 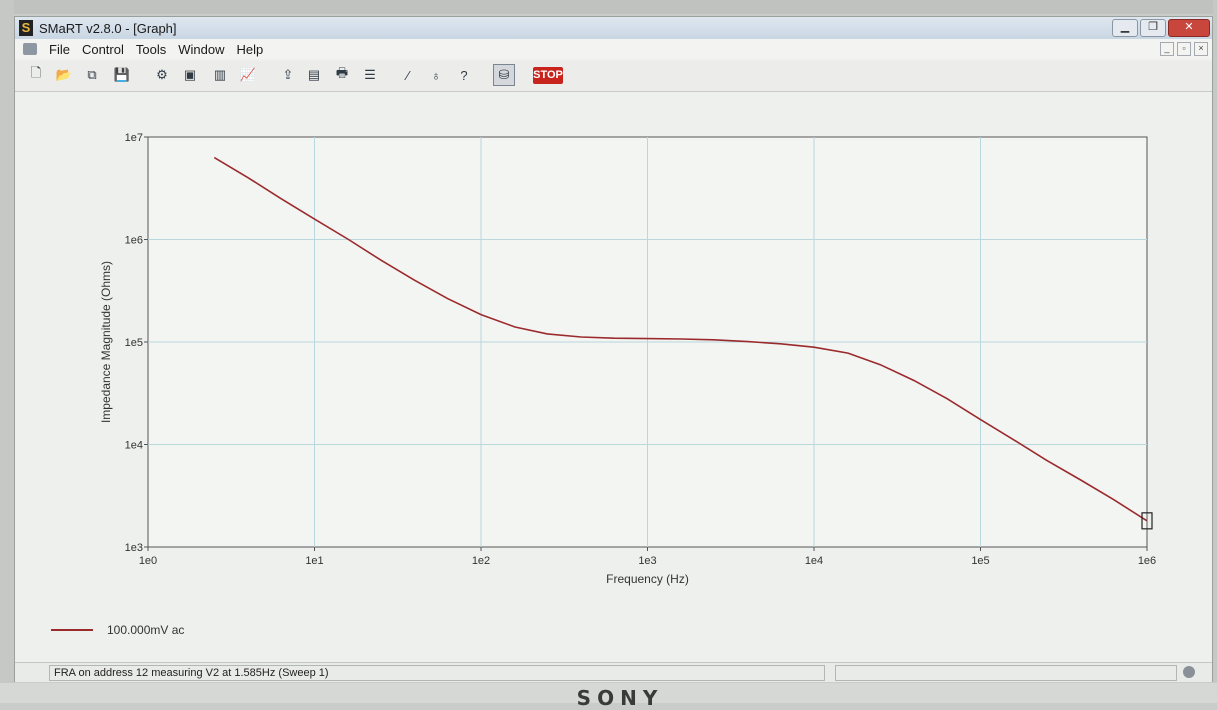 I want to click on settings-button: ☰, so click(x=370, y=75).